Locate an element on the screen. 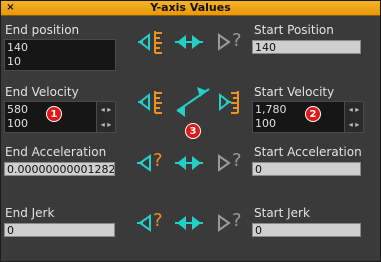 The image size is (381, 262). panel-title: Y-axis Values is located at coordinates (190, 7).